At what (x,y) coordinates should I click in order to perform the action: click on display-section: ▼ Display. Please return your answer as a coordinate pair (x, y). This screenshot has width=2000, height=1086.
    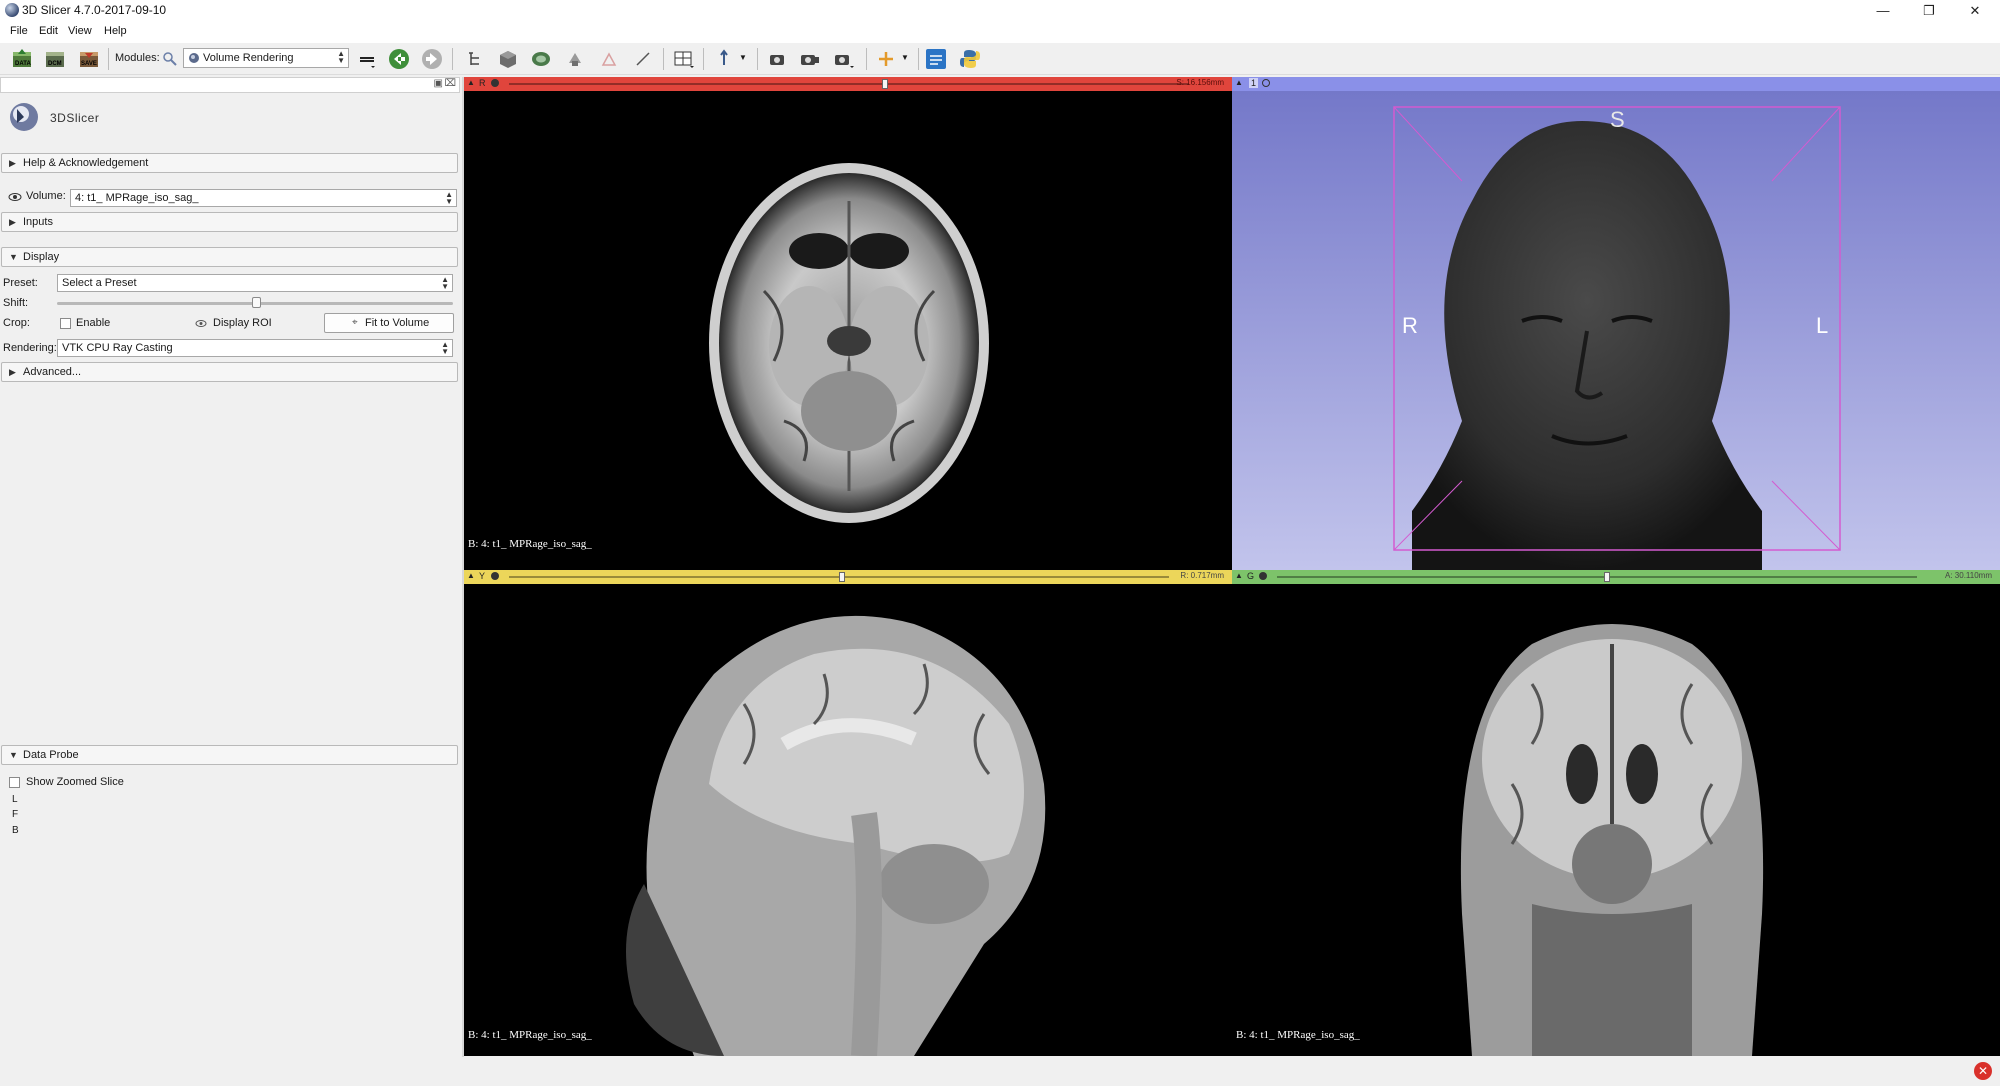
    Looking at the image, I should click on (229, 257).